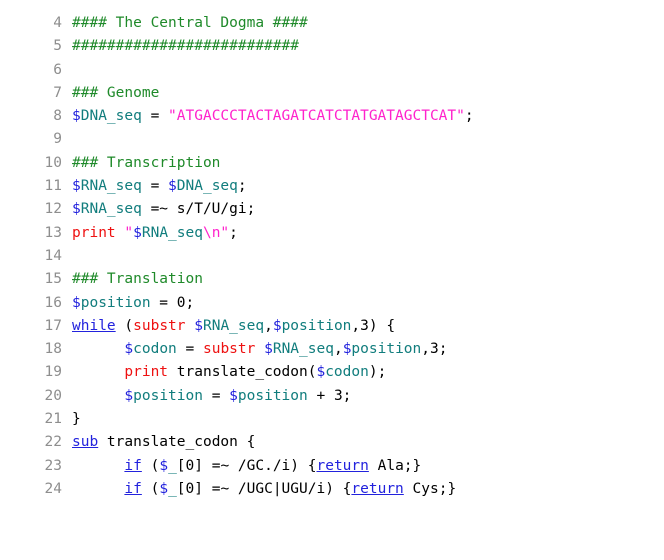 This screenshot has height=560, width=664. I want to click on code-line: 16 $position = 0;, so click(332, 303).